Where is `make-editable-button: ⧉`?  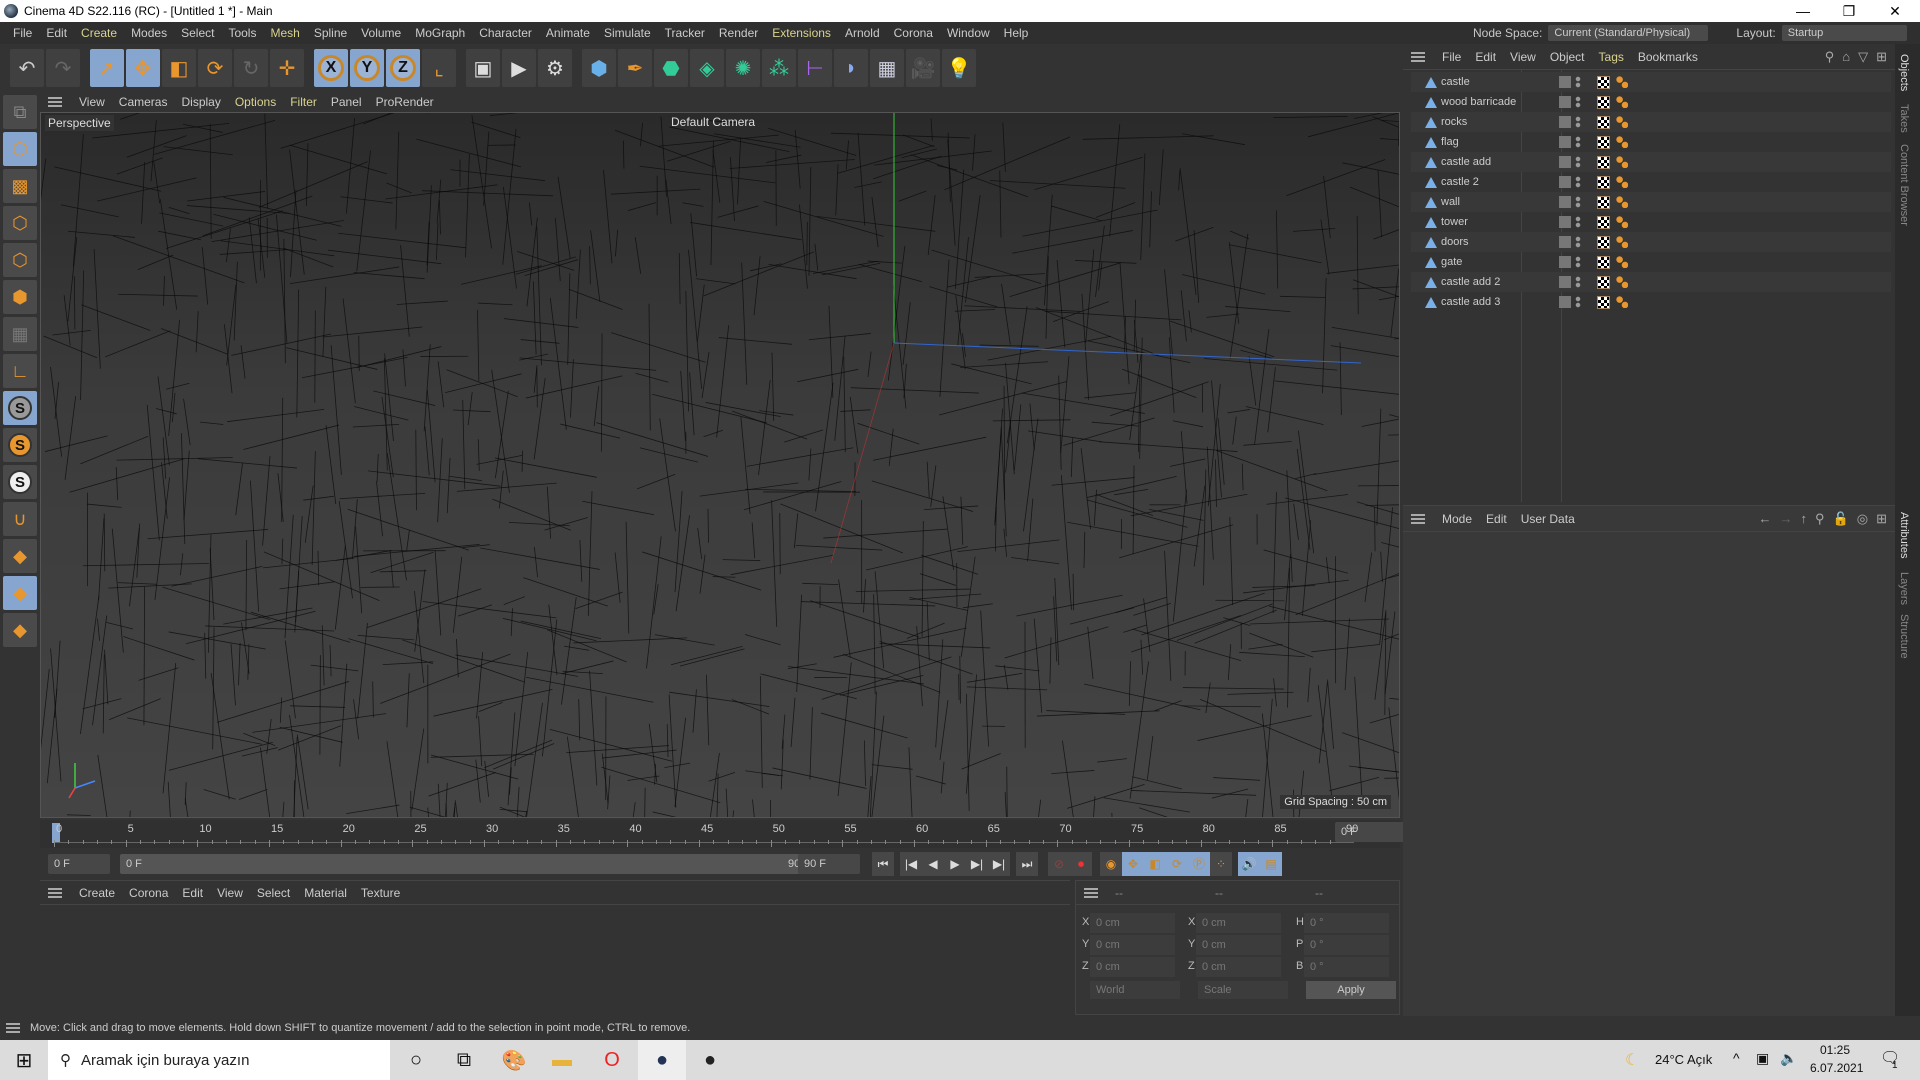 make-editable-button: ⧉ is located at coordinates (20, 112).